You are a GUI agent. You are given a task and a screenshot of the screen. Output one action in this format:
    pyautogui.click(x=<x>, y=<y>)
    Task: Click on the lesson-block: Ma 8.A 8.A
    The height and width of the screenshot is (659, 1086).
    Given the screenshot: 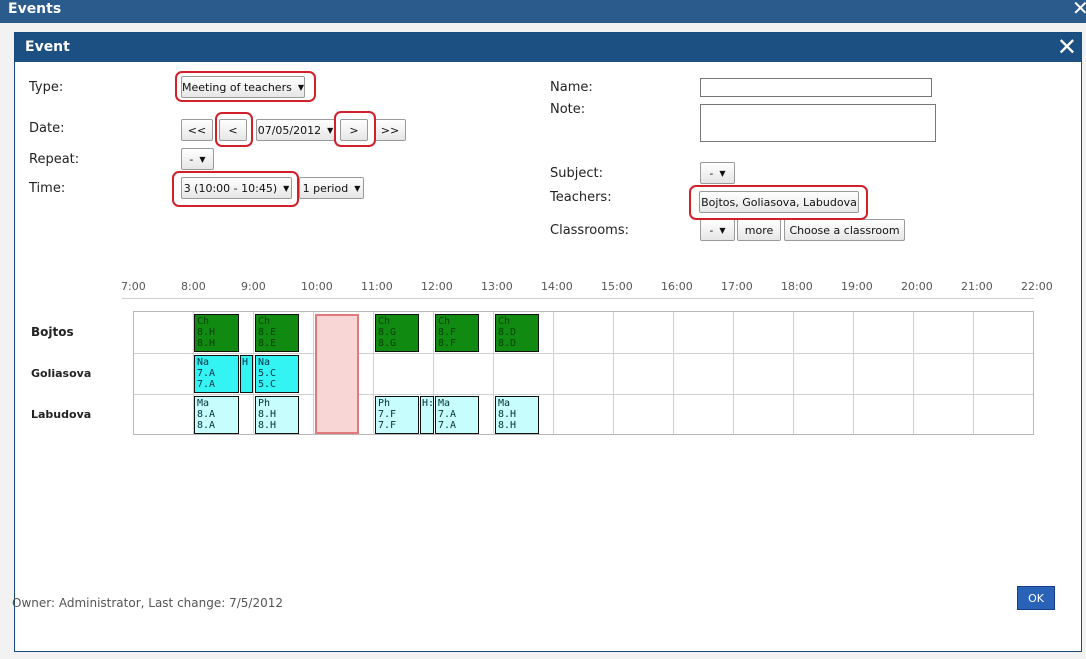 What is the action you would take?
    pyautogui.click(x=216, y=415)
    